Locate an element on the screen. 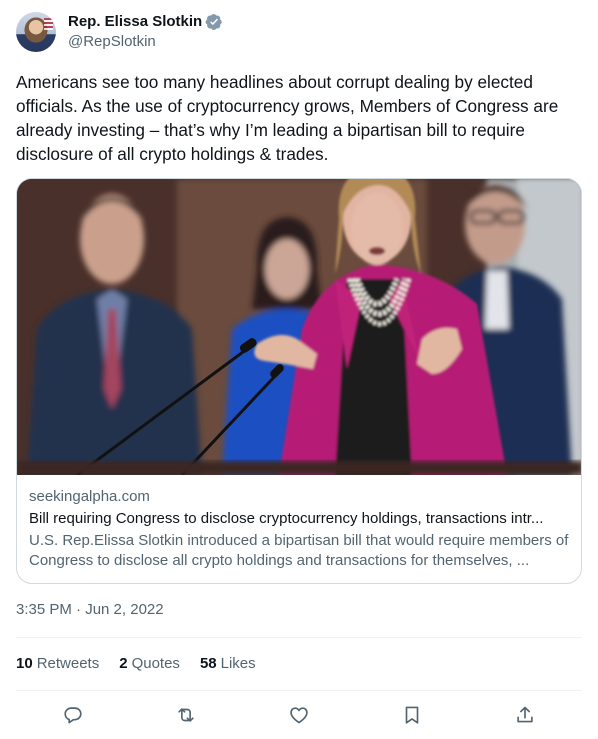 This screenshot has width=598, height=739. like-button is located at coordinates (299, 715).